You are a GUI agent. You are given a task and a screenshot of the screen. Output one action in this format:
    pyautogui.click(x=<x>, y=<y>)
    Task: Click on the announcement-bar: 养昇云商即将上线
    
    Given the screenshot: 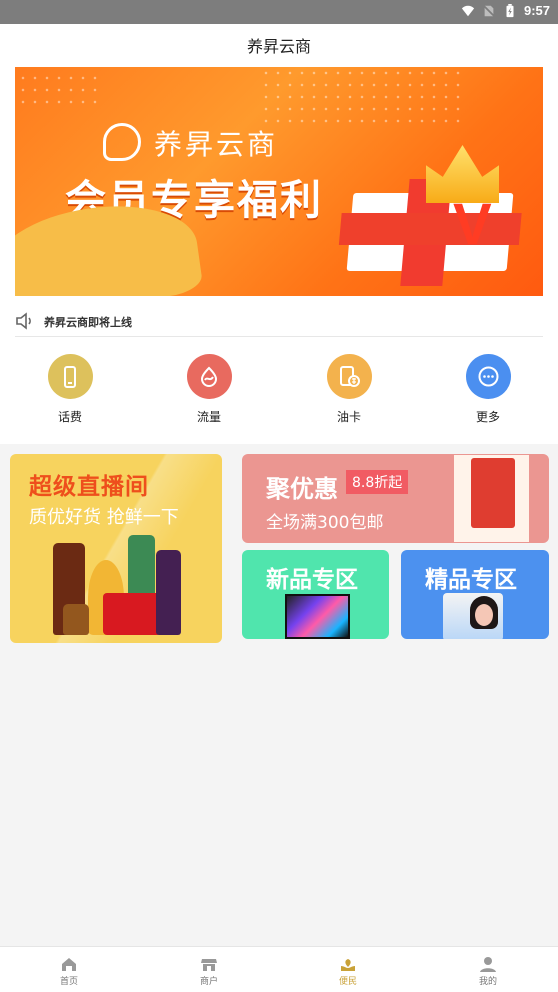 What is the action you would take?
    pyautogui.click(x=279, y=323)
    